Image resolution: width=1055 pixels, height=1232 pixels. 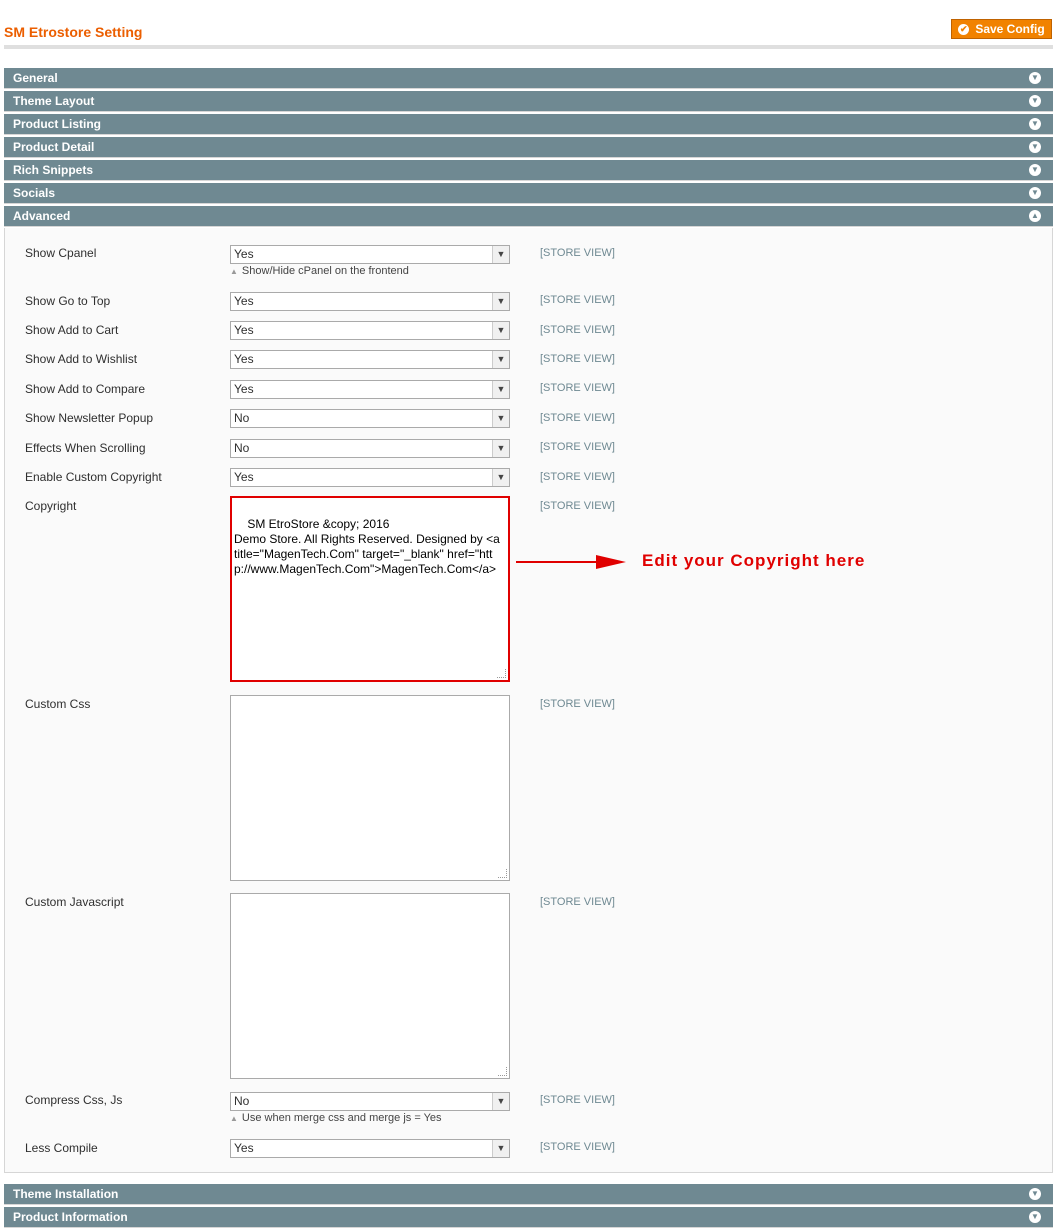 What do you see at coordinates (93, 477) in the screenshot?
I see `field-label: Enable Custom Copyright` at bounding box center [93, 477].